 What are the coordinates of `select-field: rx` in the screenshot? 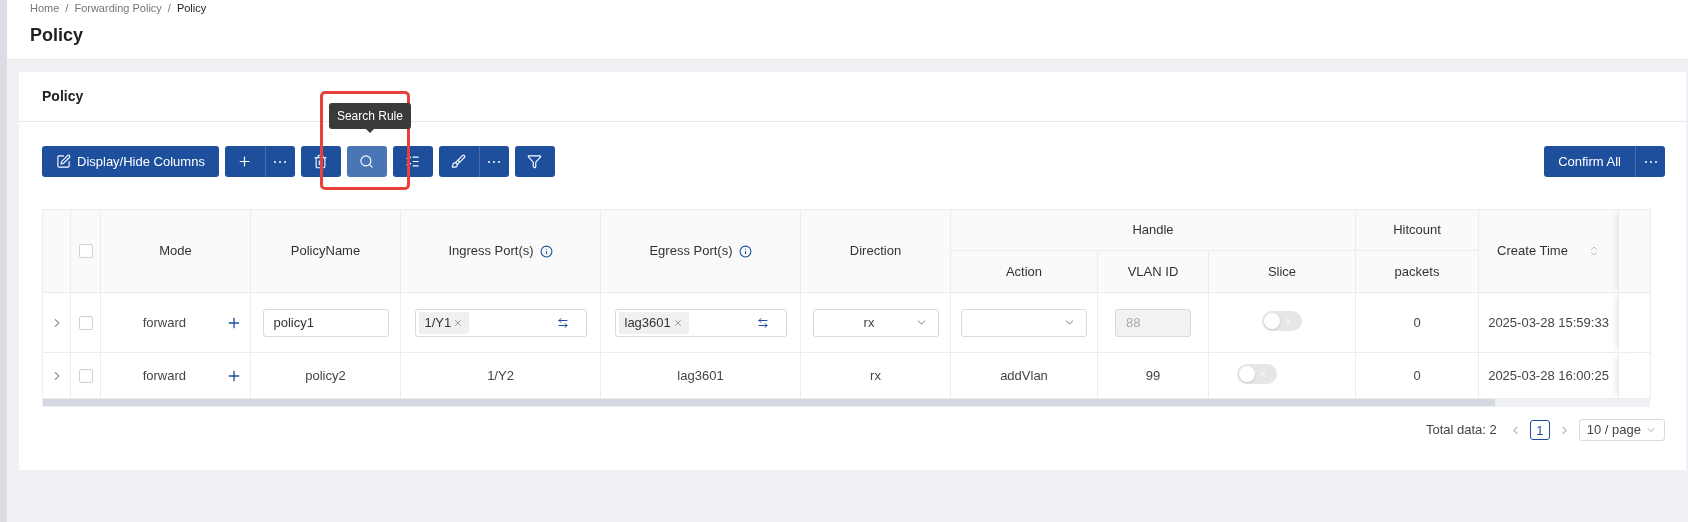 It's located at (875, 322).